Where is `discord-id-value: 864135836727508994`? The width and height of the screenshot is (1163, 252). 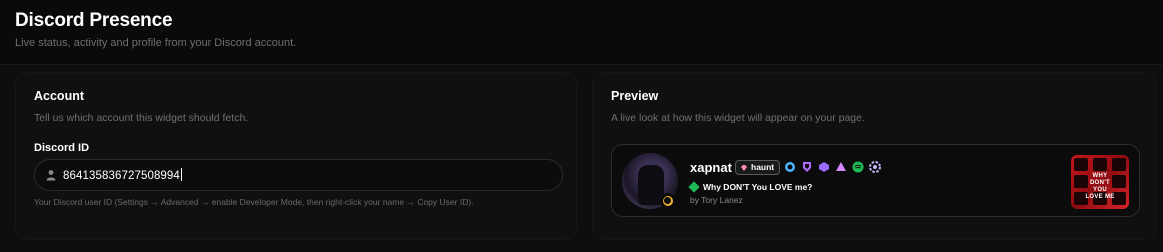 discord-id-value: 864135836727508994 is located at coordinates (122, 175).